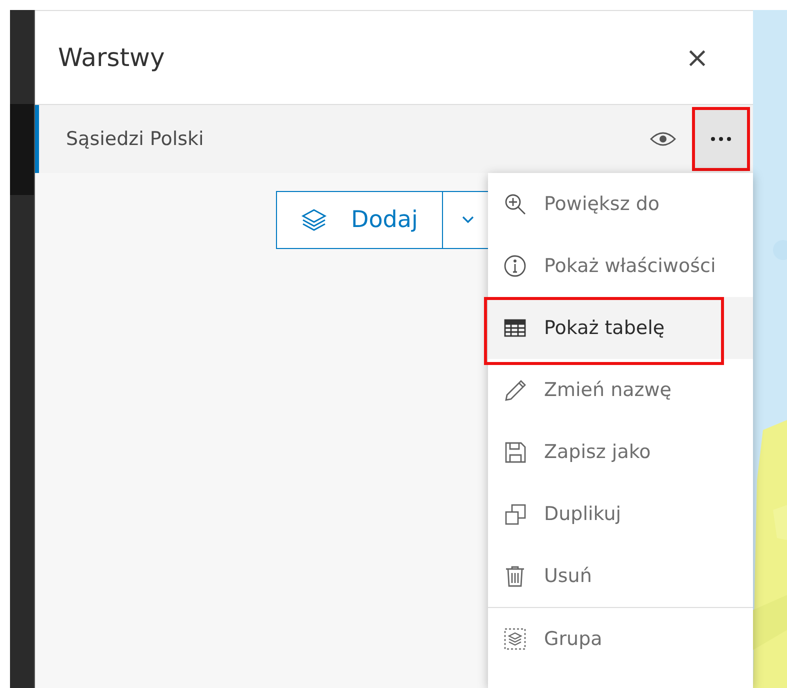 The height and width of the screenshot is (688, 787). Describe the element at coordinates (515, 204) in the screenshot. I see `zoom-in-icon` at that location.